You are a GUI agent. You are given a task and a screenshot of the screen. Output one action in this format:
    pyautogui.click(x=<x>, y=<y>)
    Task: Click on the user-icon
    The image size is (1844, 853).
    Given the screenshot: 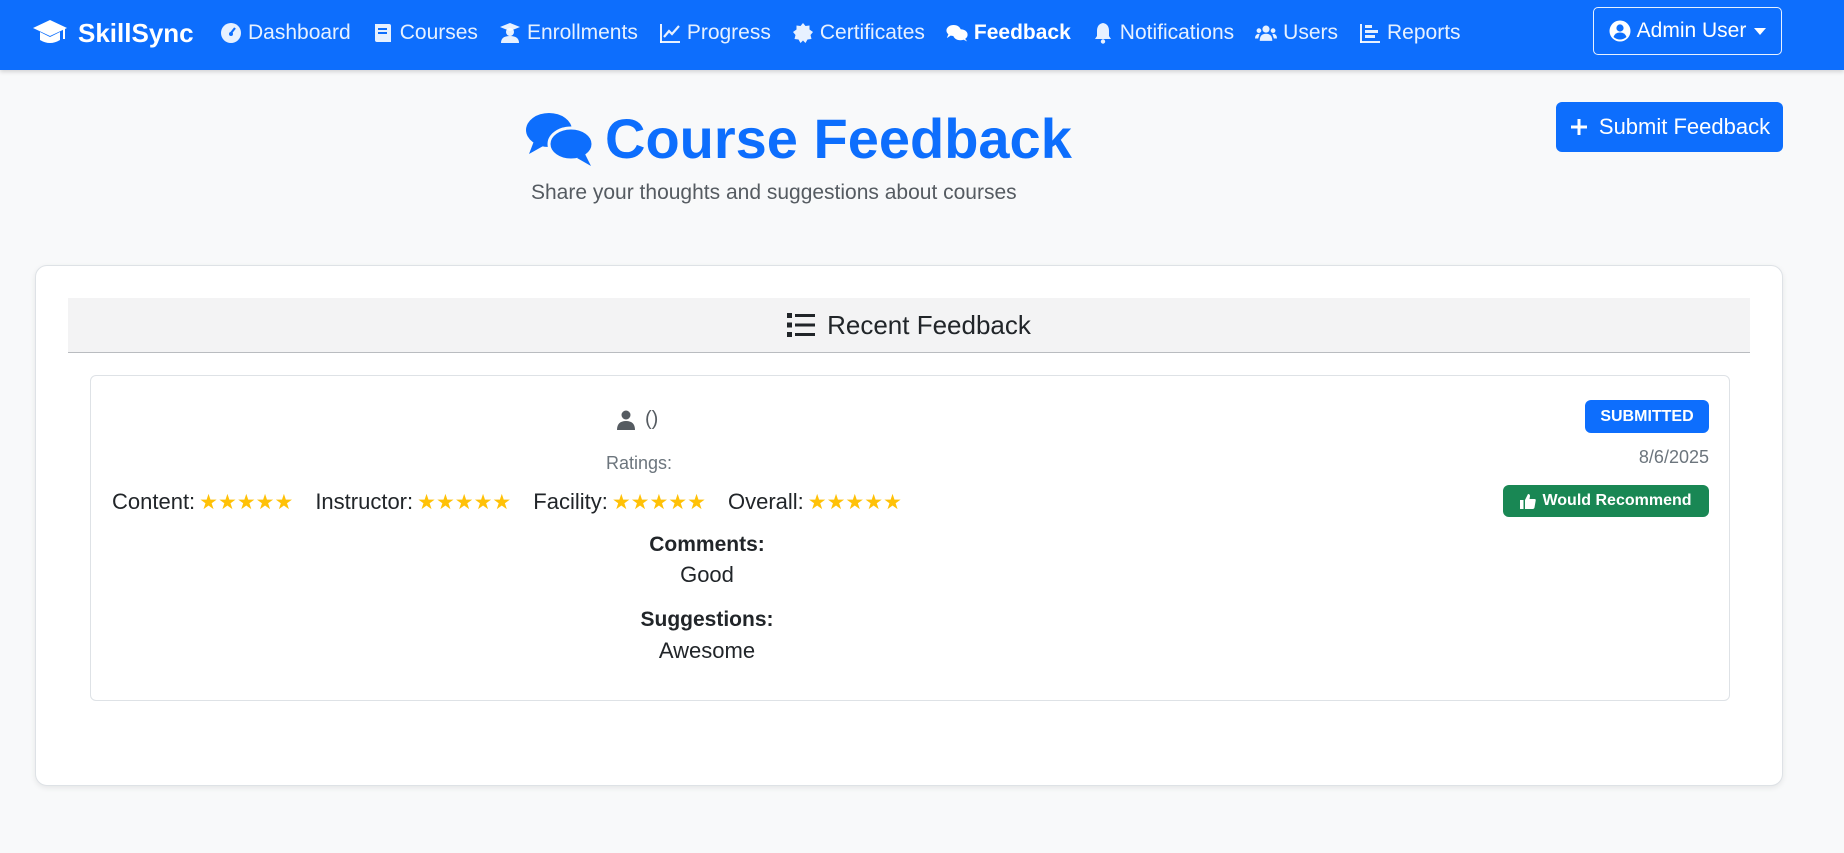 What is the action you would take?
    pyautogui.click(x=626, y=420)
    